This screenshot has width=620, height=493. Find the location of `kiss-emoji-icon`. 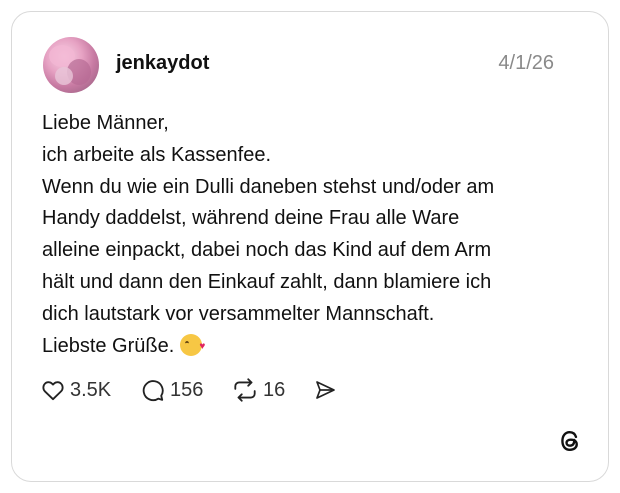

kiss-emoji-icon is located at coordinates (192, 346).